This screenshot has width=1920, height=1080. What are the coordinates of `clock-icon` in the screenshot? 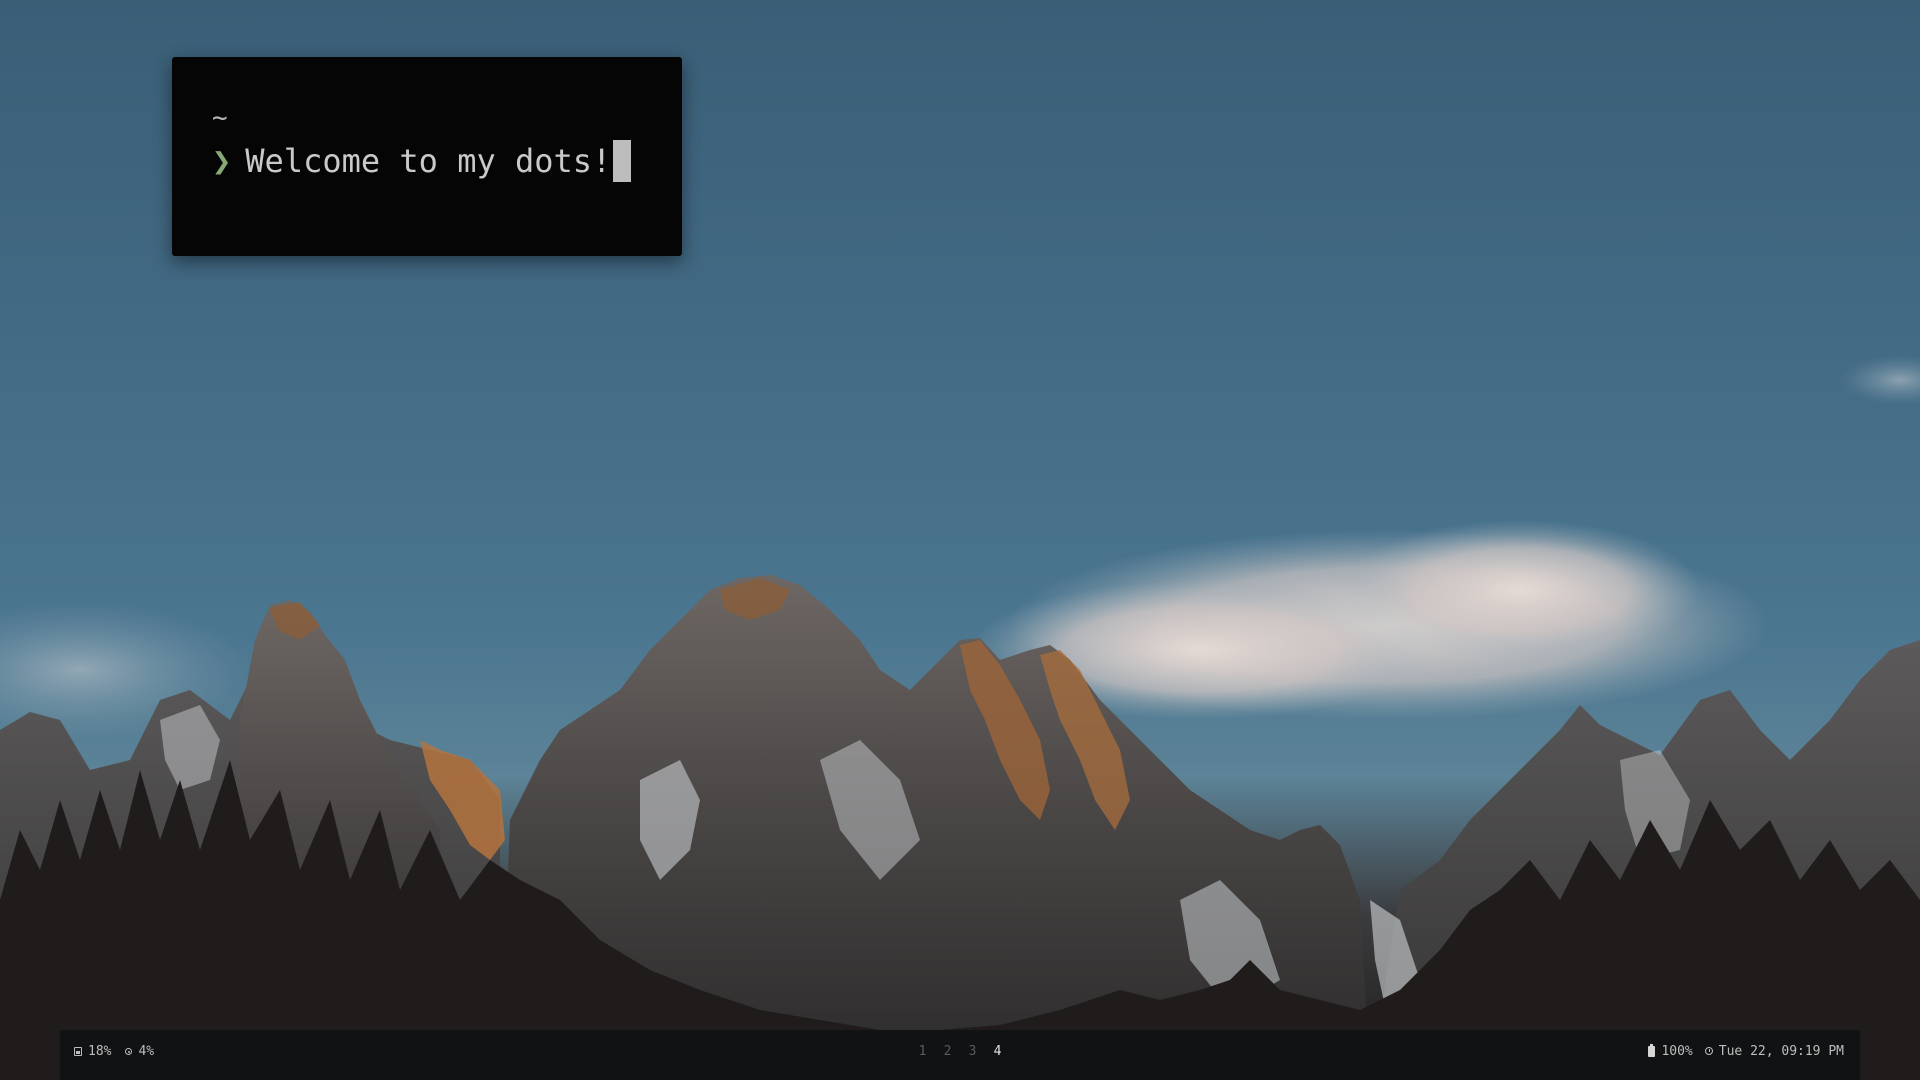 It's located at (1708, 1051).